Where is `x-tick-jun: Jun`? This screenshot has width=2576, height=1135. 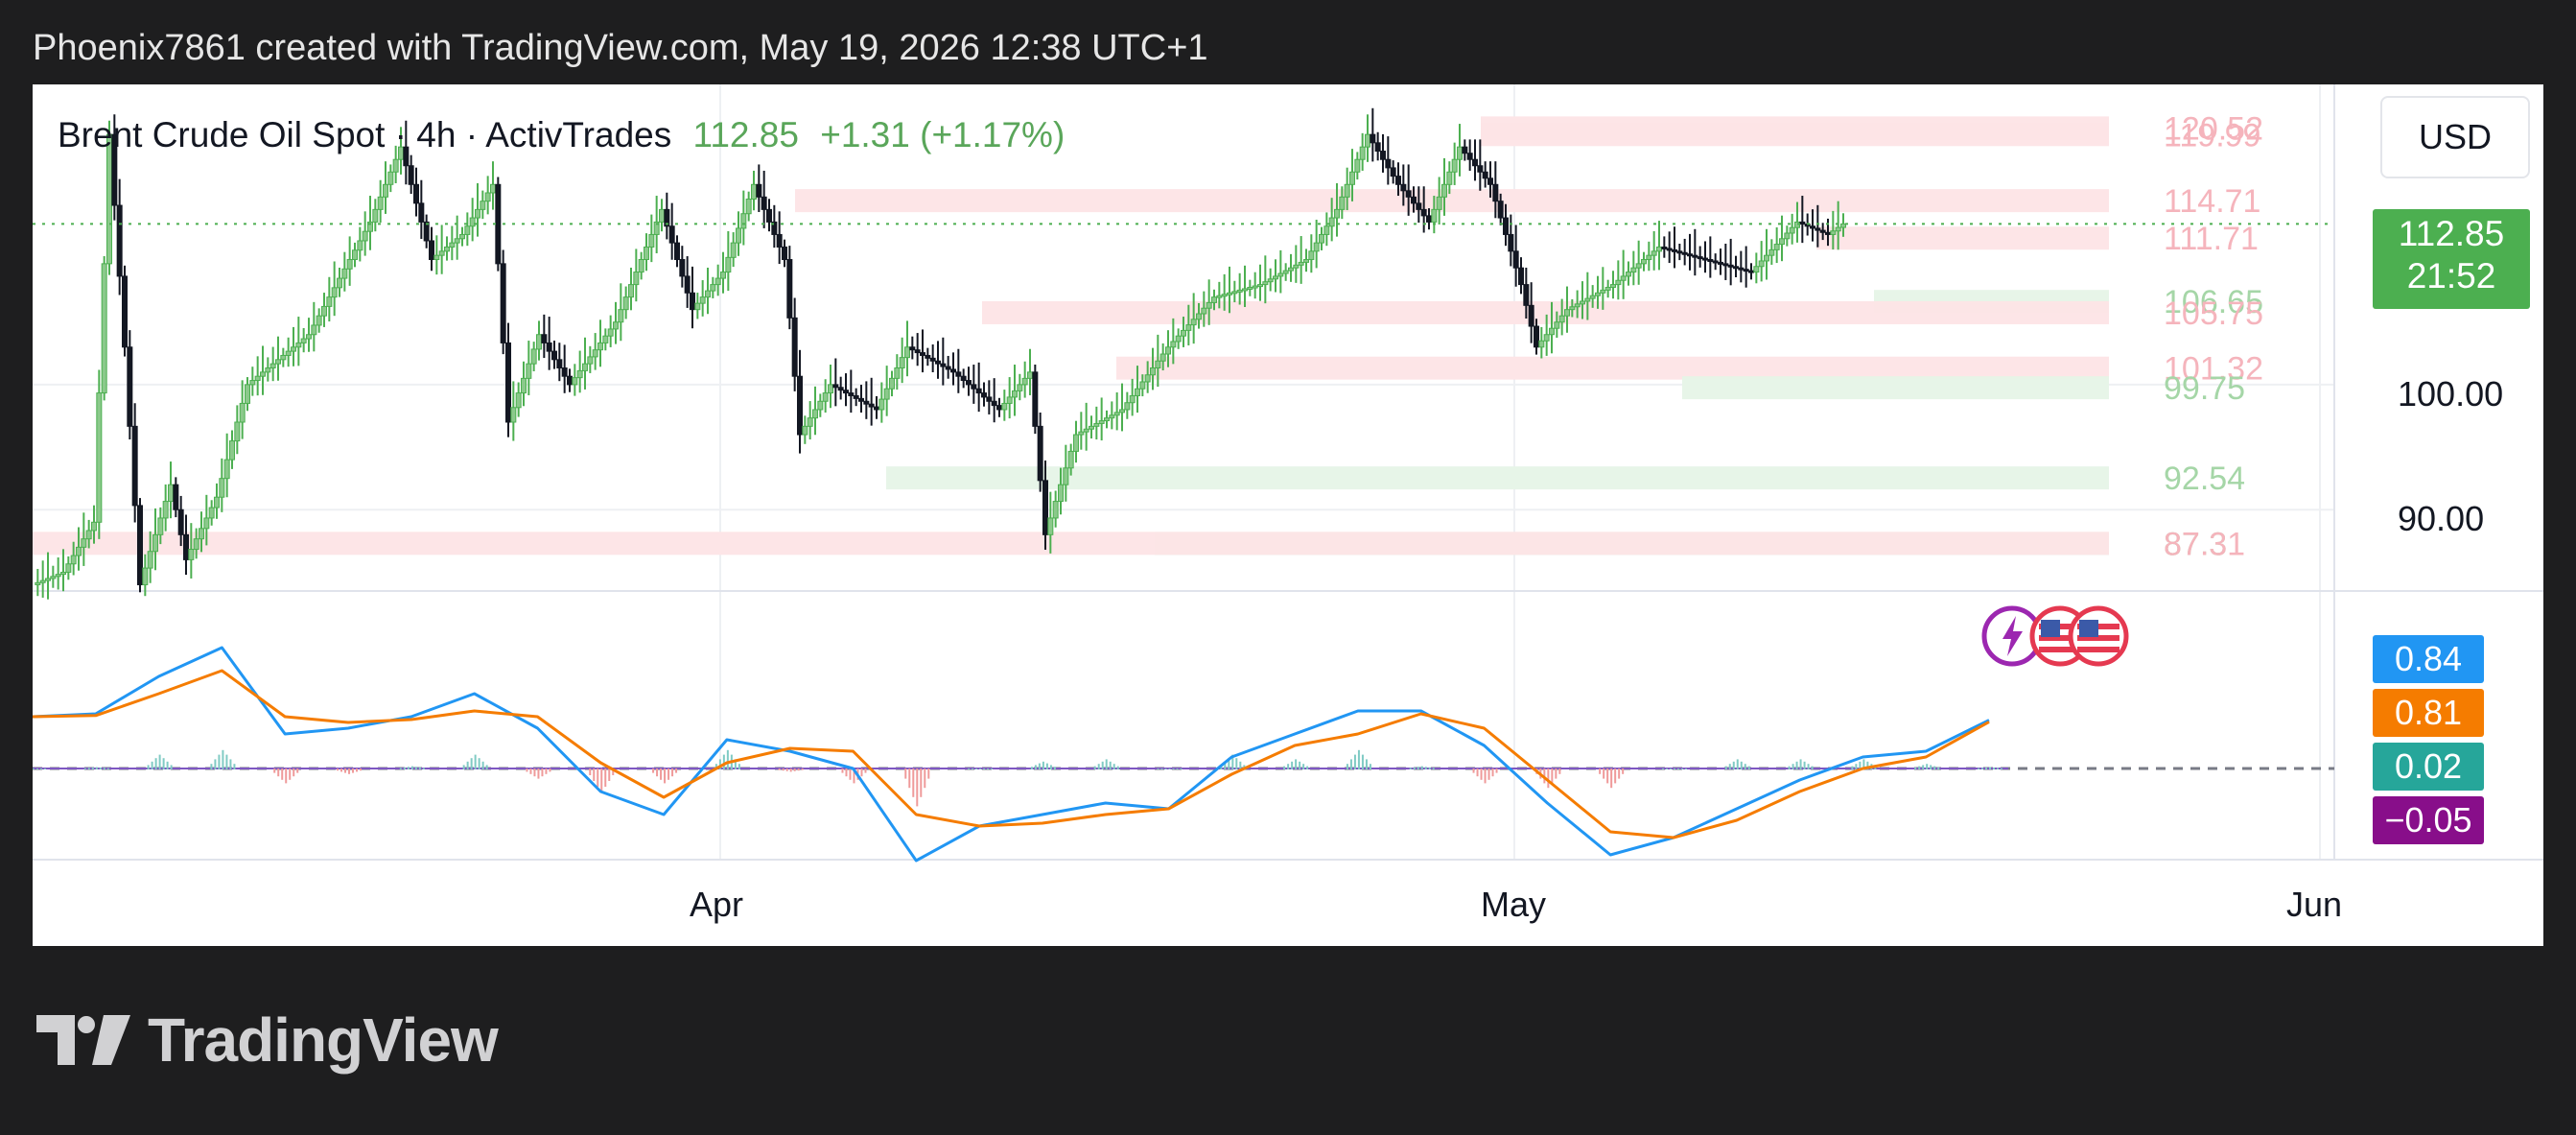 x-tick-jun: Jun is located at coordinates (2314, 904).